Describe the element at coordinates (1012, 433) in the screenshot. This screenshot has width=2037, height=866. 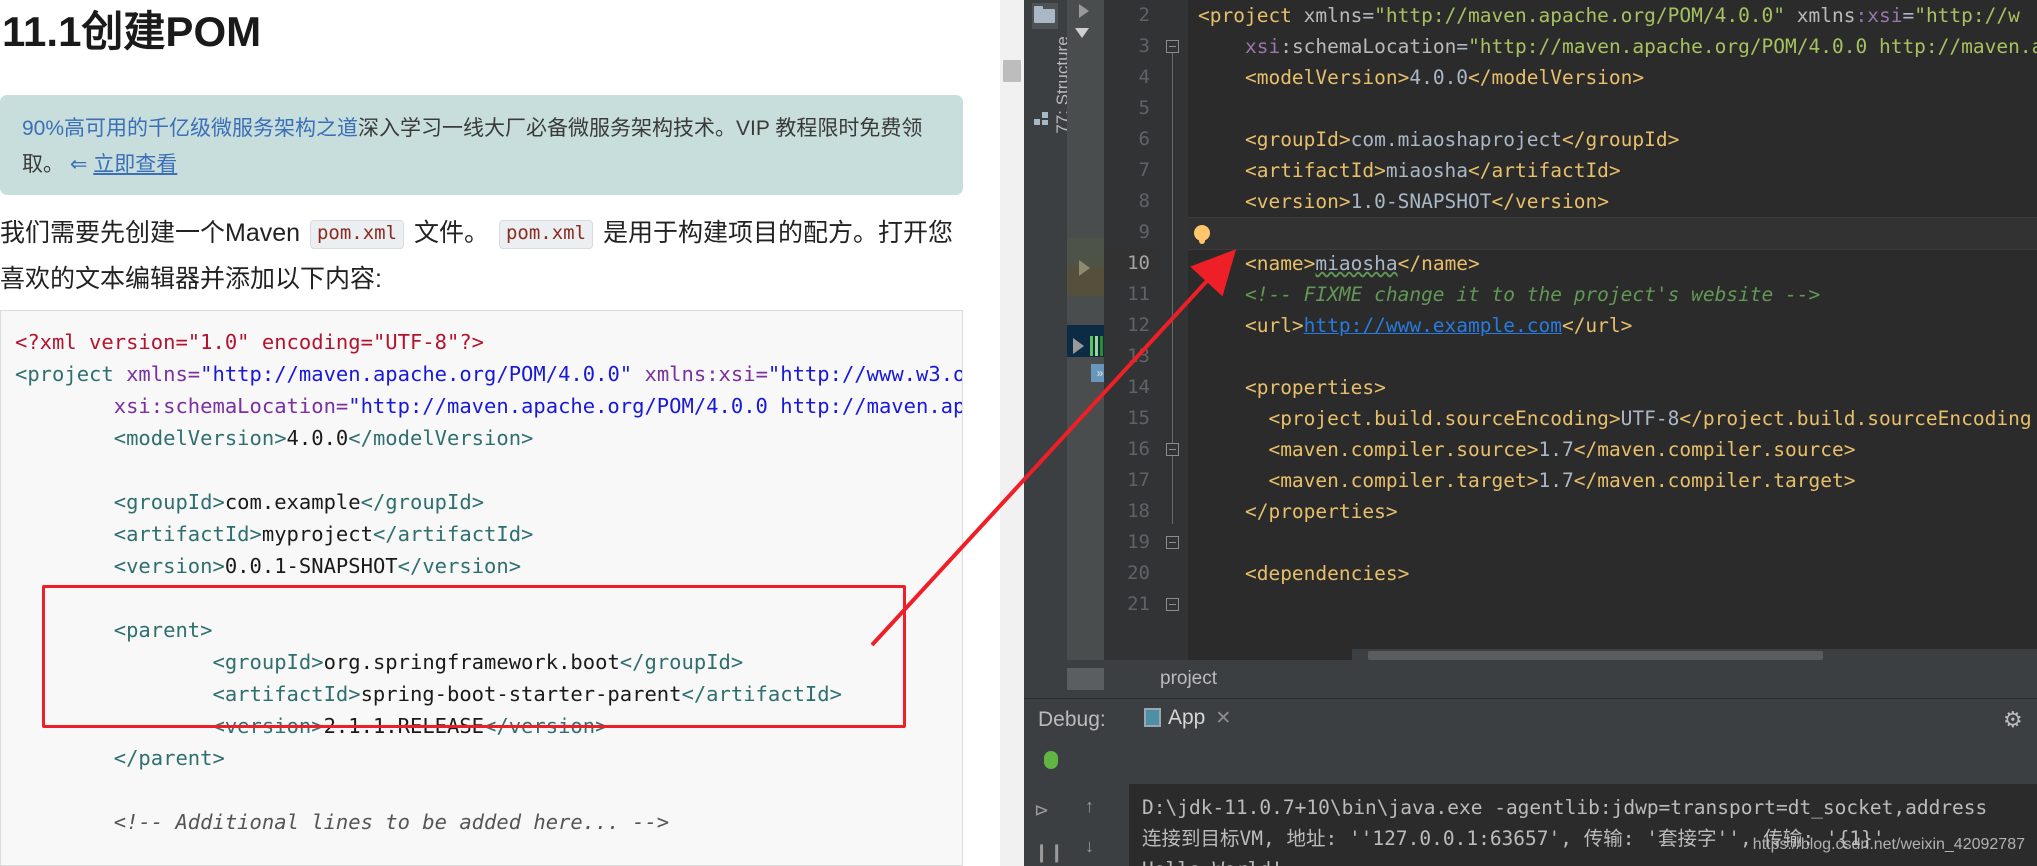
I see `page-scrollbar-track` at that location.